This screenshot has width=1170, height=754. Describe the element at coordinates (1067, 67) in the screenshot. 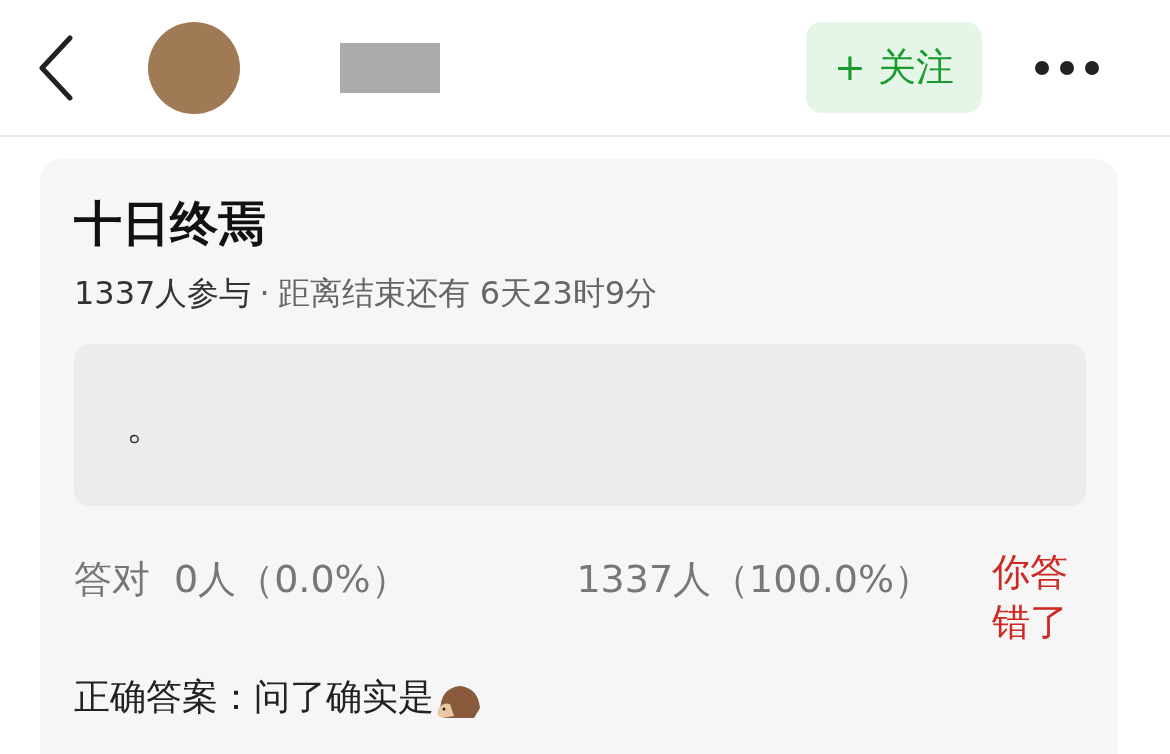

I see `more-icon` at that location.